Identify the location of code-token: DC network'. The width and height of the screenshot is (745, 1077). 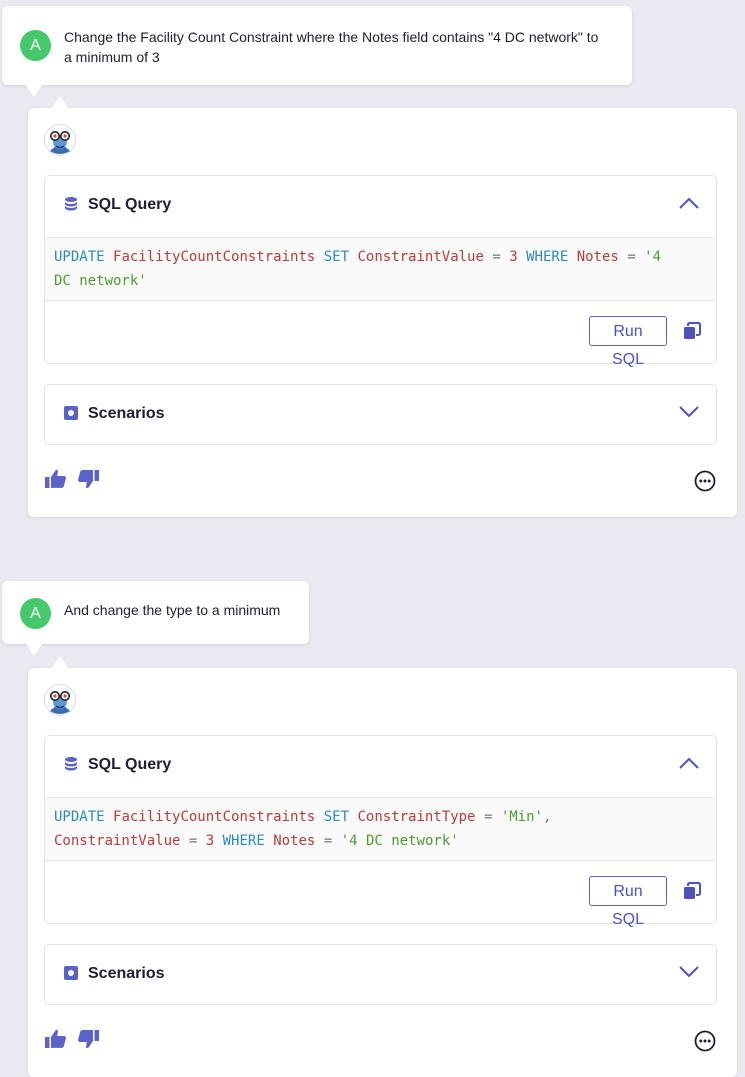
(100, 281).